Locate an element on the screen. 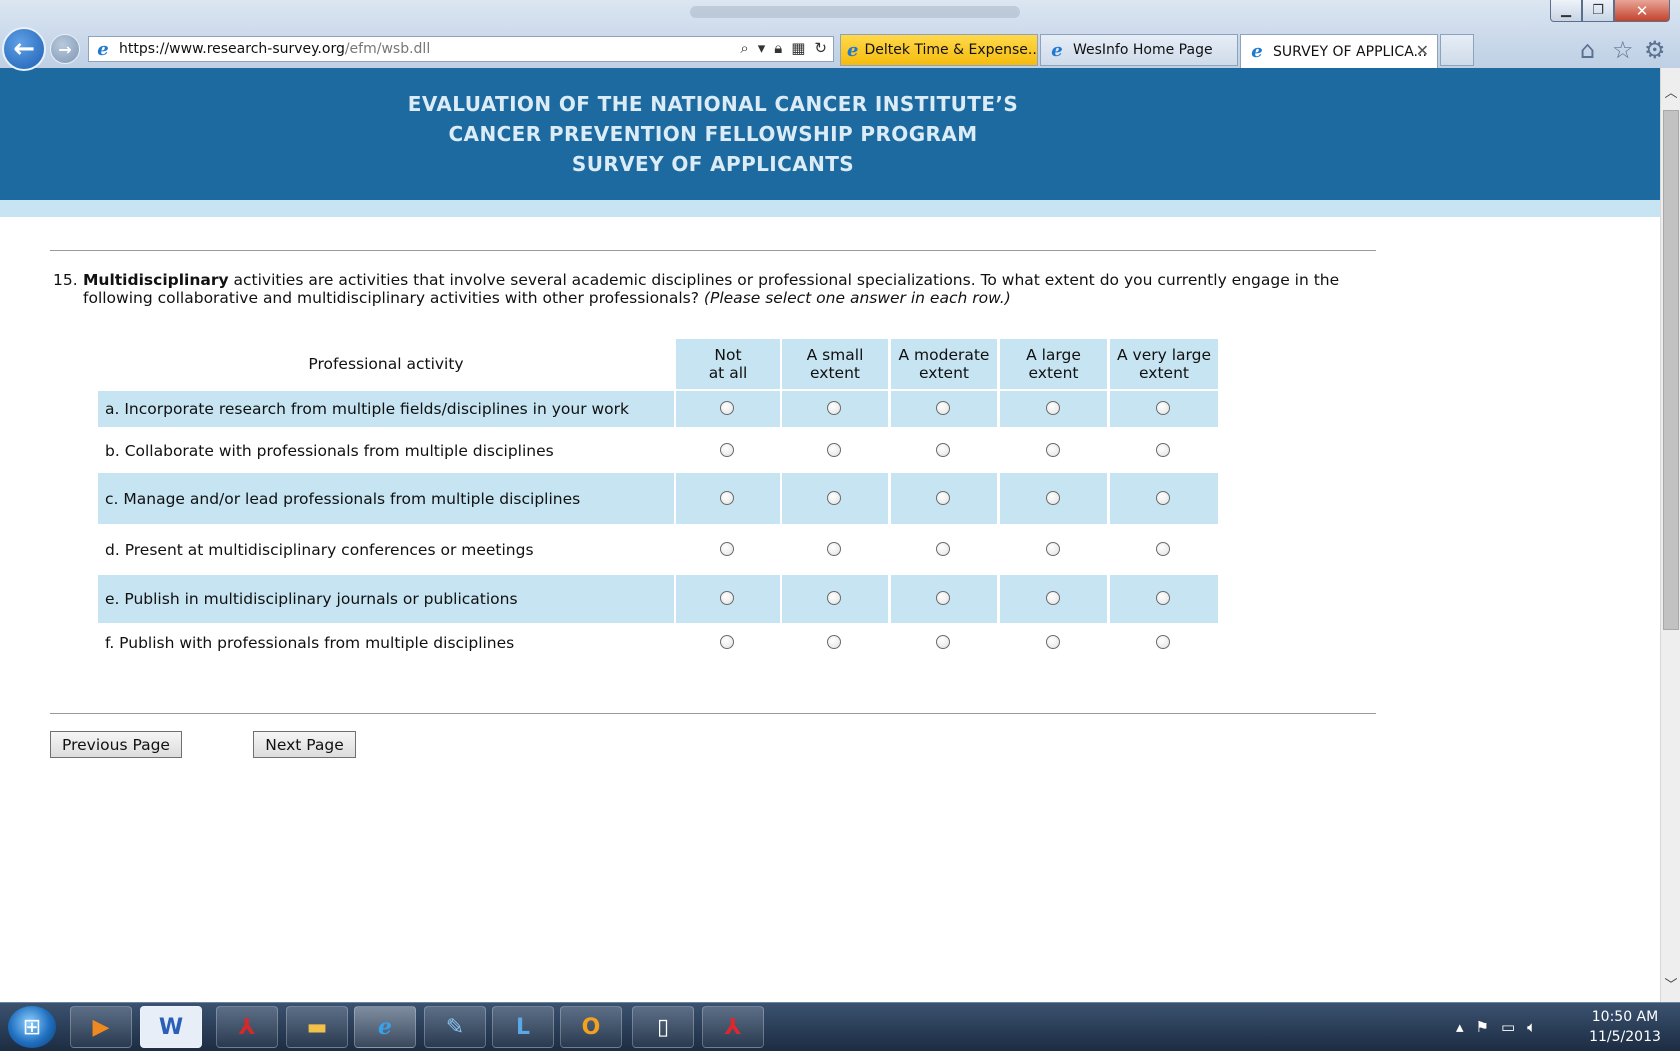 The width and height of the screenshot is (1680, 1051). window-title-bar is located at coordinates (855, 12).